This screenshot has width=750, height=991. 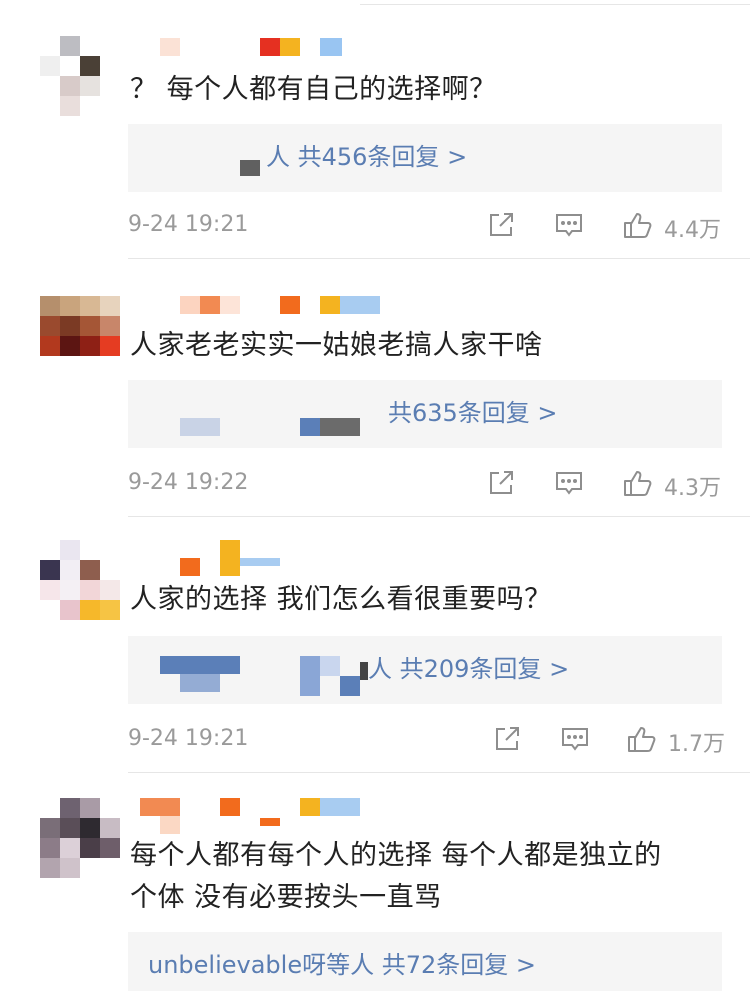 What do you see at coordinates (692, 488) in the screenshot?
I see `like-count: 4.3万` at bounding box center [692, 488].